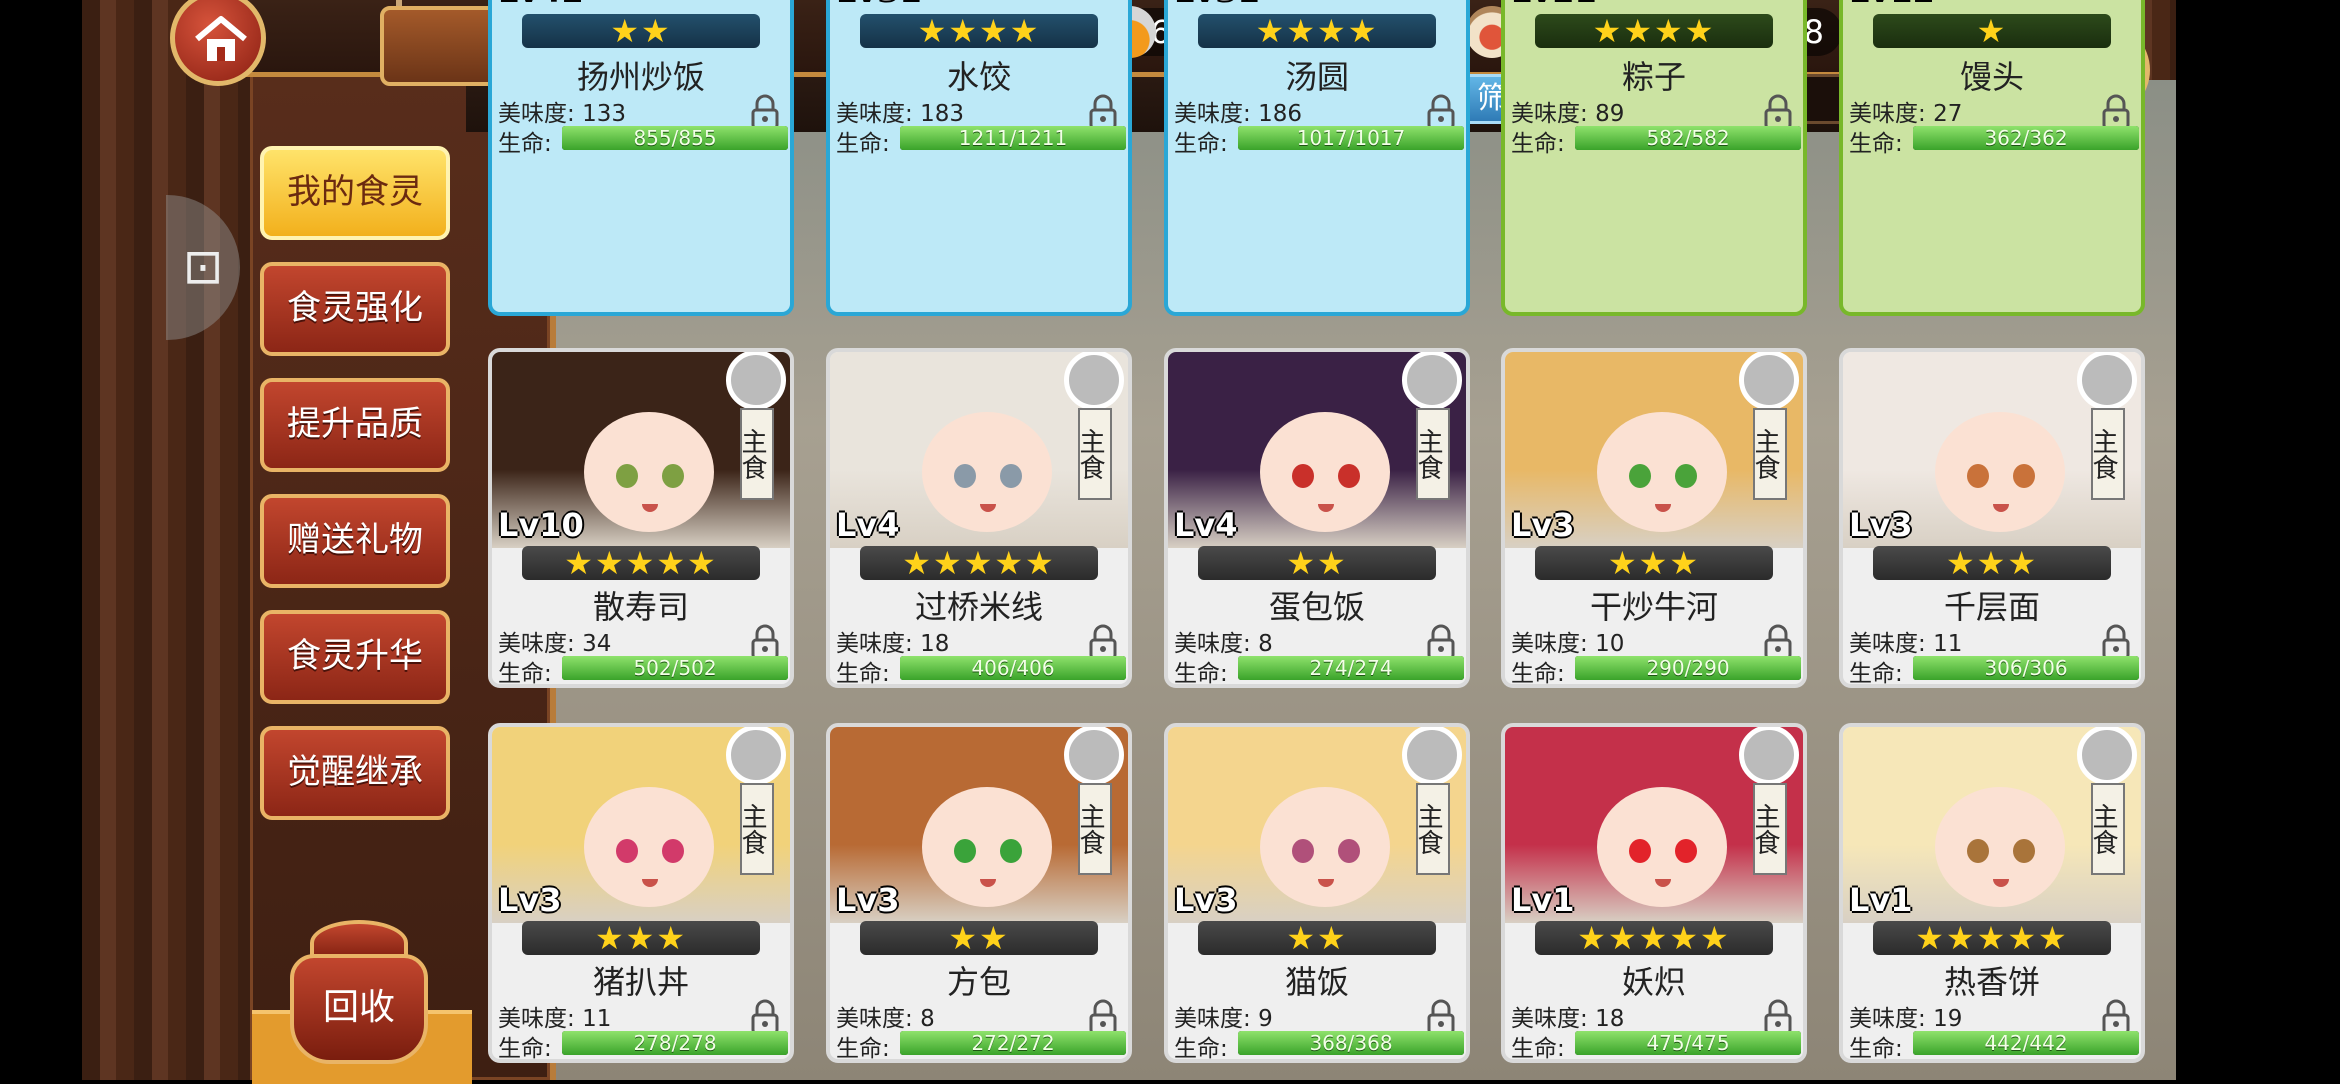 This screenshot has width=2340, height=1084. I want to click on taste-stat: 美味度: 8, so click(885, 1016).